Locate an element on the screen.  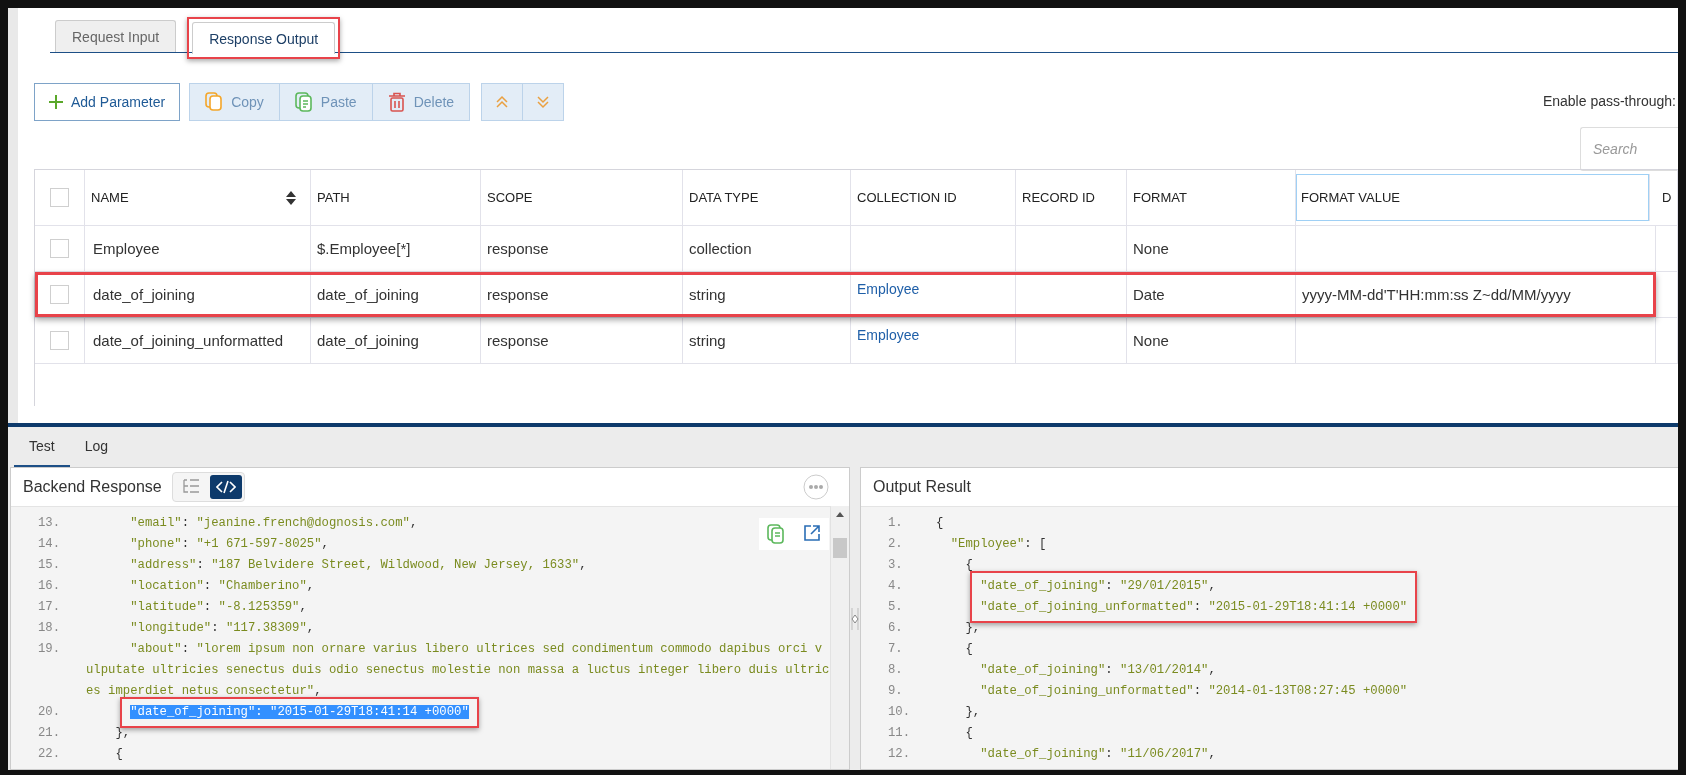
expand-icon is located at coordinates (812, 533).